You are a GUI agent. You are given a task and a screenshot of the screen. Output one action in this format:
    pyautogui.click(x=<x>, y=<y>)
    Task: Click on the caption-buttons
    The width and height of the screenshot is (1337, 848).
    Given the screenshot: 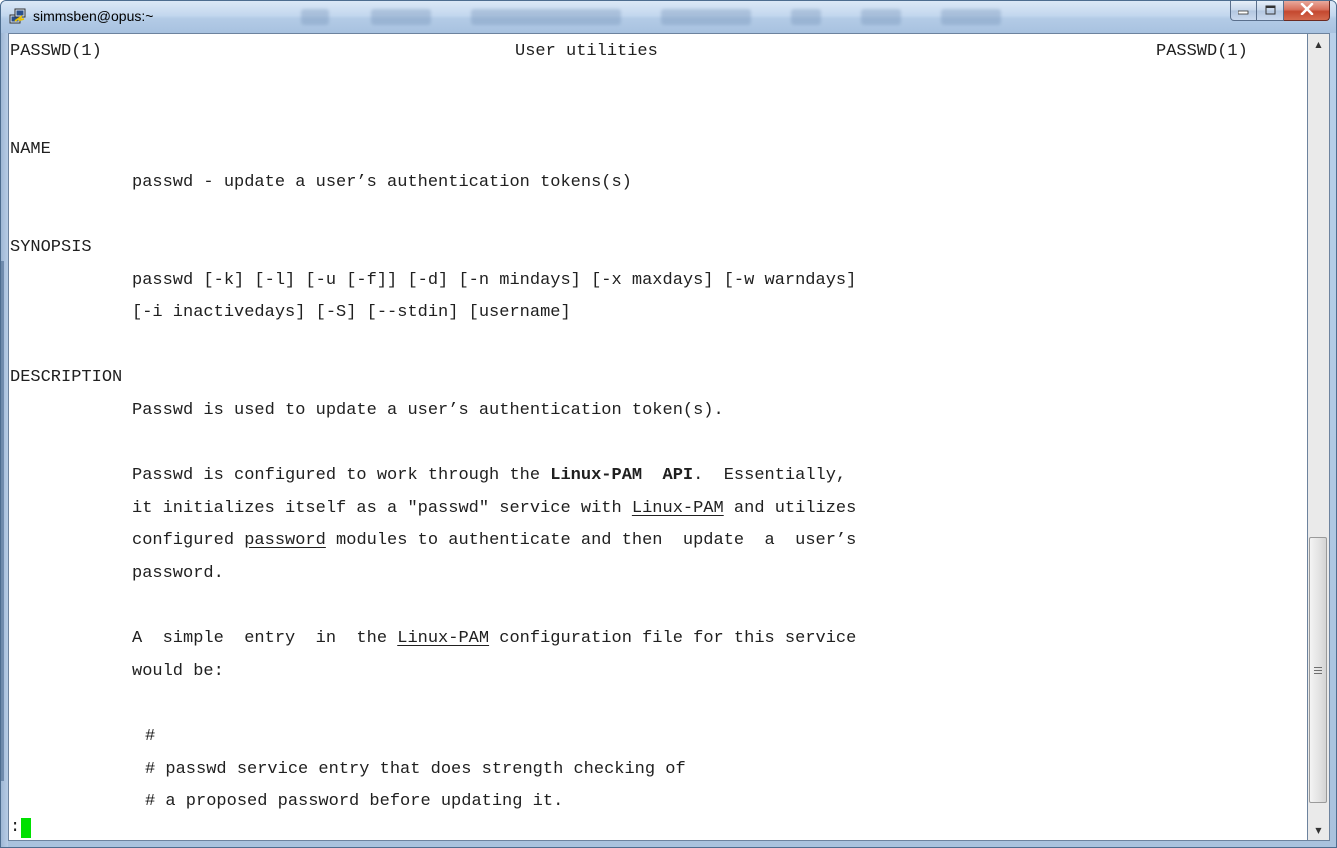 What is the action you would take?
    pyautogui.click(x=1280, y=11)
    